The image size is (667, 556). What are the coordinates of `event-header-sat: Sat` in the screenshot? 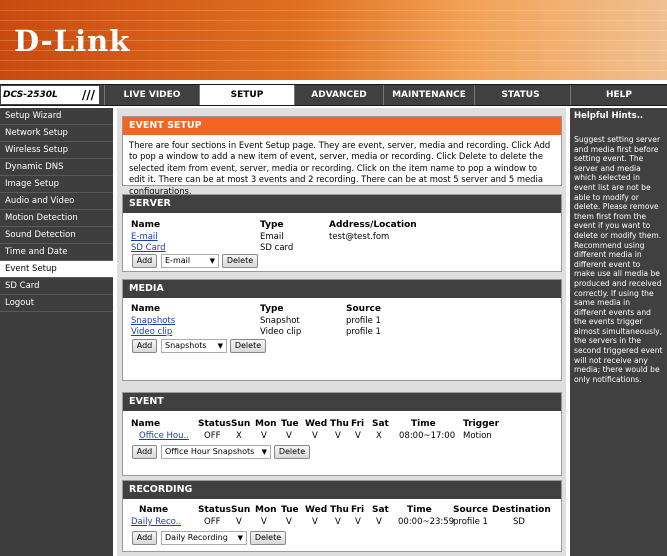 It's located at (380, 424).